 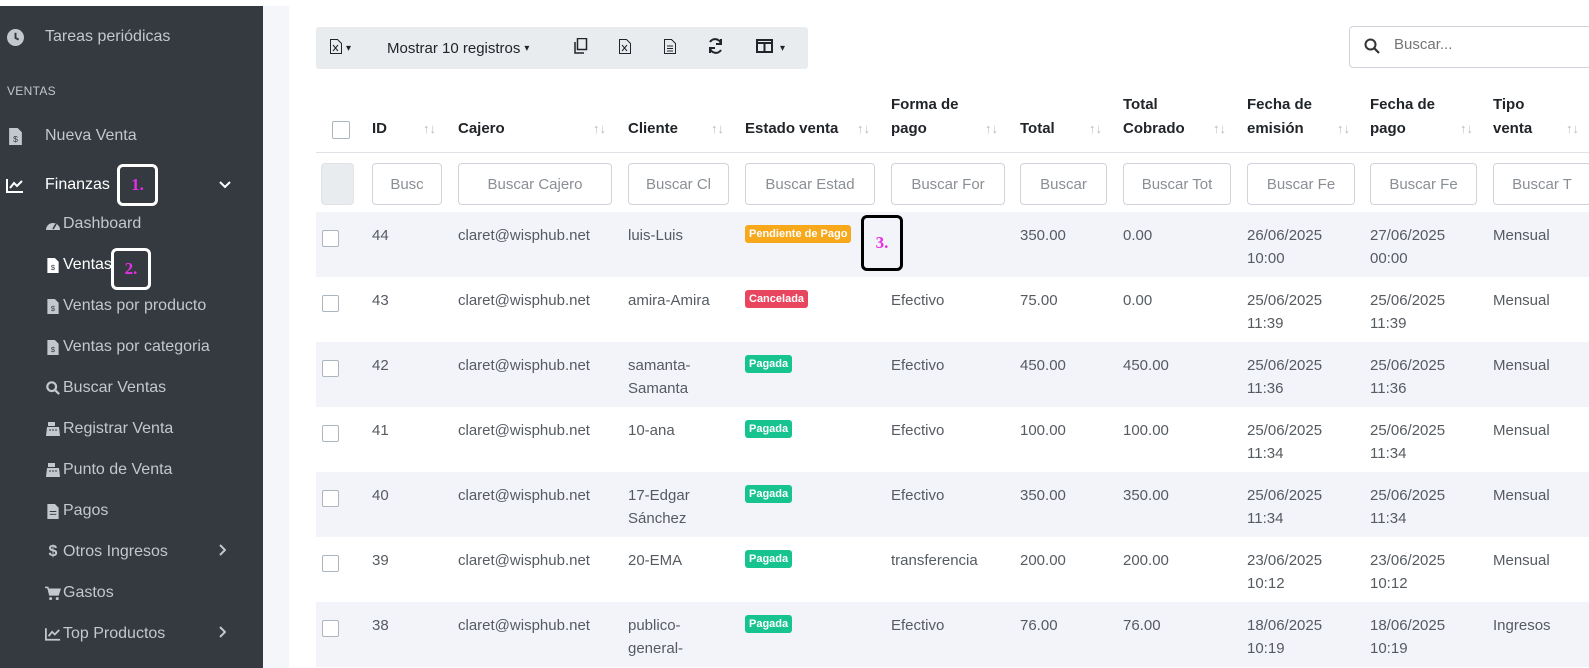 I want to click on sidebar-subitem-ventas-por-categoria: $ Ventas por categoria, so click(x=127, y=347).